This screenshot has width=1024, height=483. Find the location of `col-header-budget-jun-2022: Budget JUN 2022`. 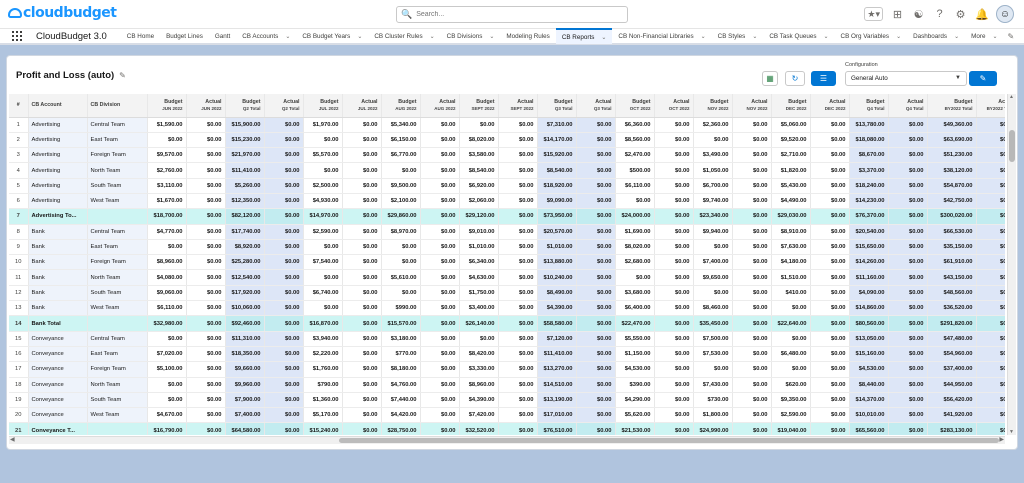

col-header-budget-jun-2022: Budget JUN 2022 is located at coordinates (167, 106).